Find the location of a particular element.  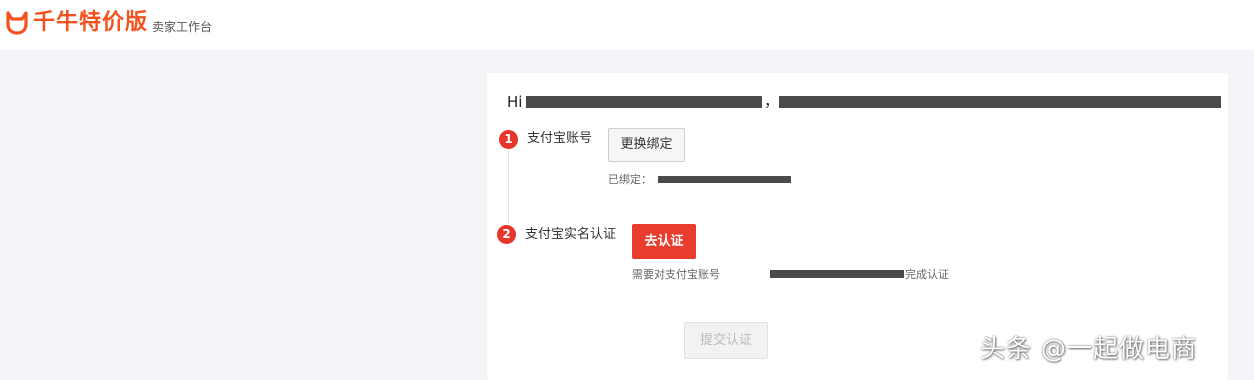

redacted-greeting-message is located at coordinates (1000, 102).